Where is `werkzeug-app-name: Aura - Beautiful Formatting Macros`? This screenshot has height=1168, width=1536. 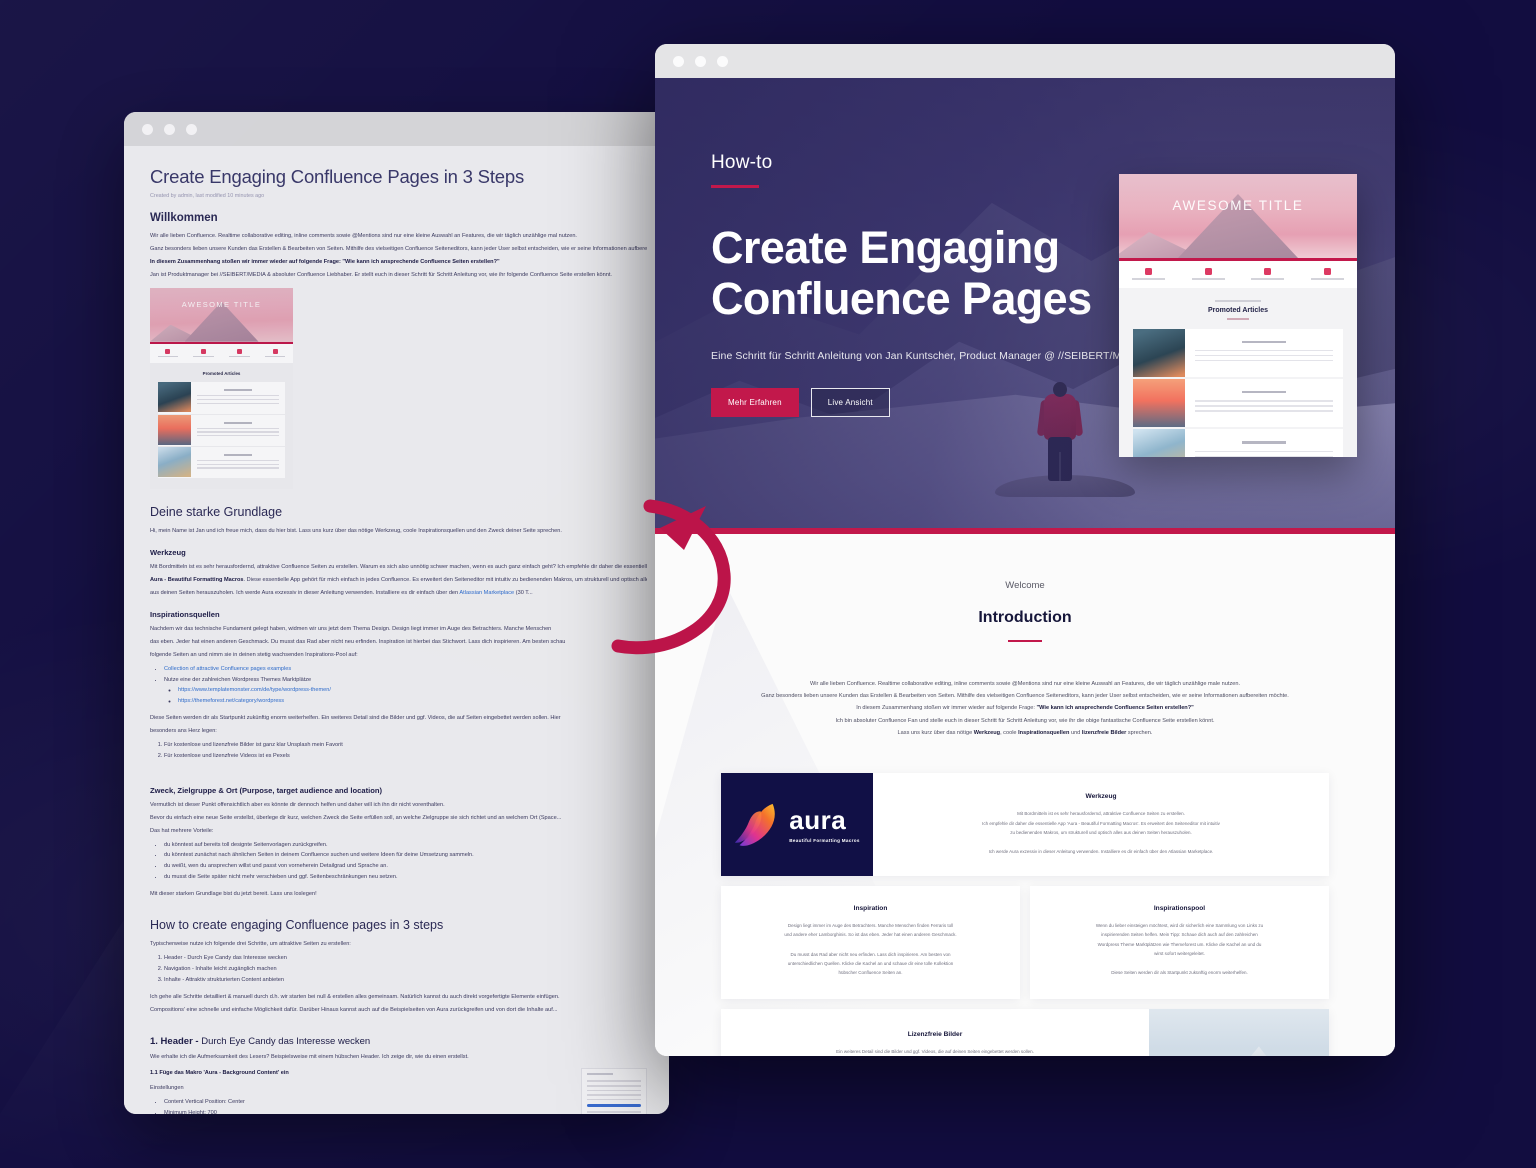 werkzeug-app-name: Aura - Beautiful Formatting Macros is located at coordinates (197, 580).